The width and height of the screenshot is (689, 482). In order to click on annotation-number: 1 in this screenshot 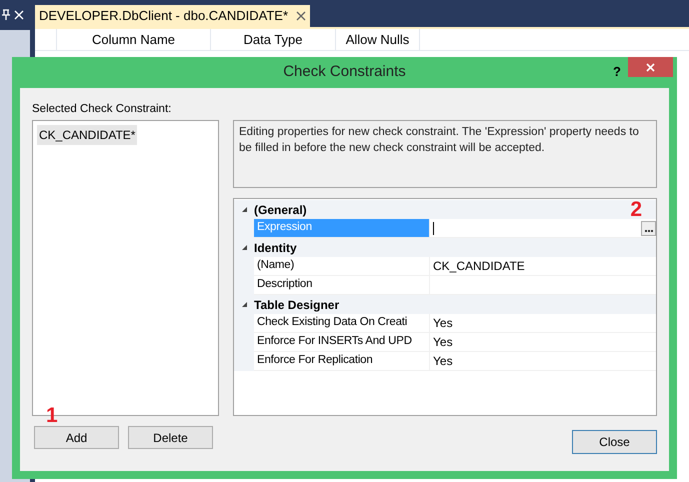, I will do `click(52, 416)`.